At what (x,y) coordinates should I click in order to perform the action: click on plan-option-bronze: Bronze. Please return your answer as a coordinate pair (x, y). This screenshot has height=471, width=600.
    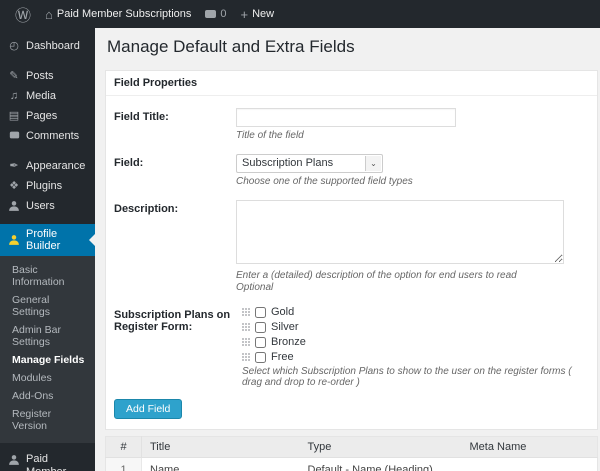
    Looking at the image, I should click on (415, 342).